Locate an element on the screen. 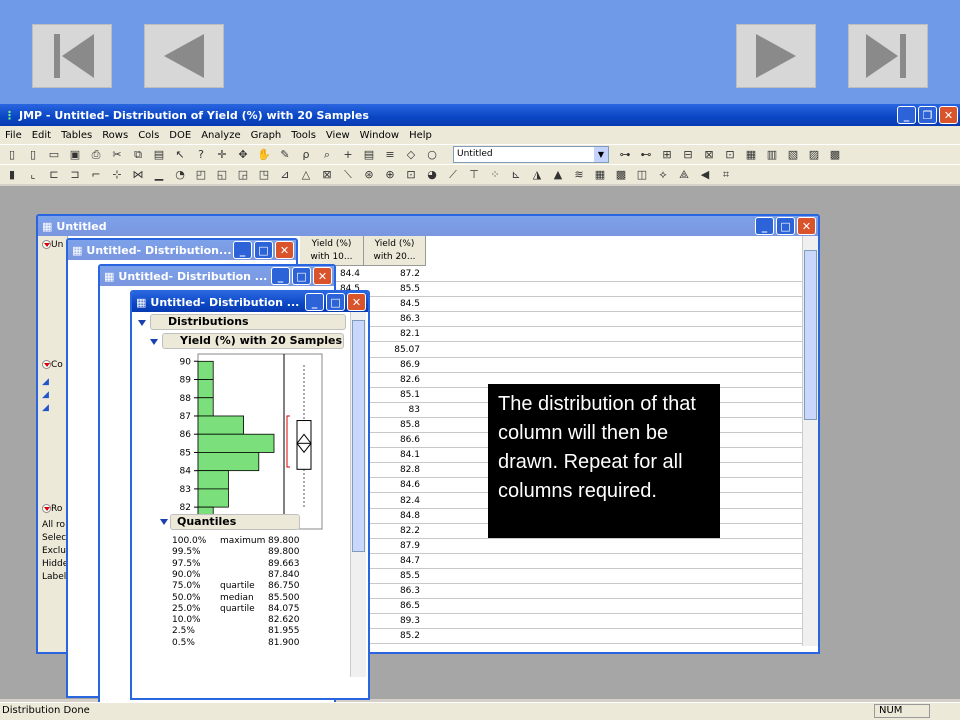 This screenshot has height=720, width=960. control-chart-icon: ◲ is located at coordinates (243, 175).